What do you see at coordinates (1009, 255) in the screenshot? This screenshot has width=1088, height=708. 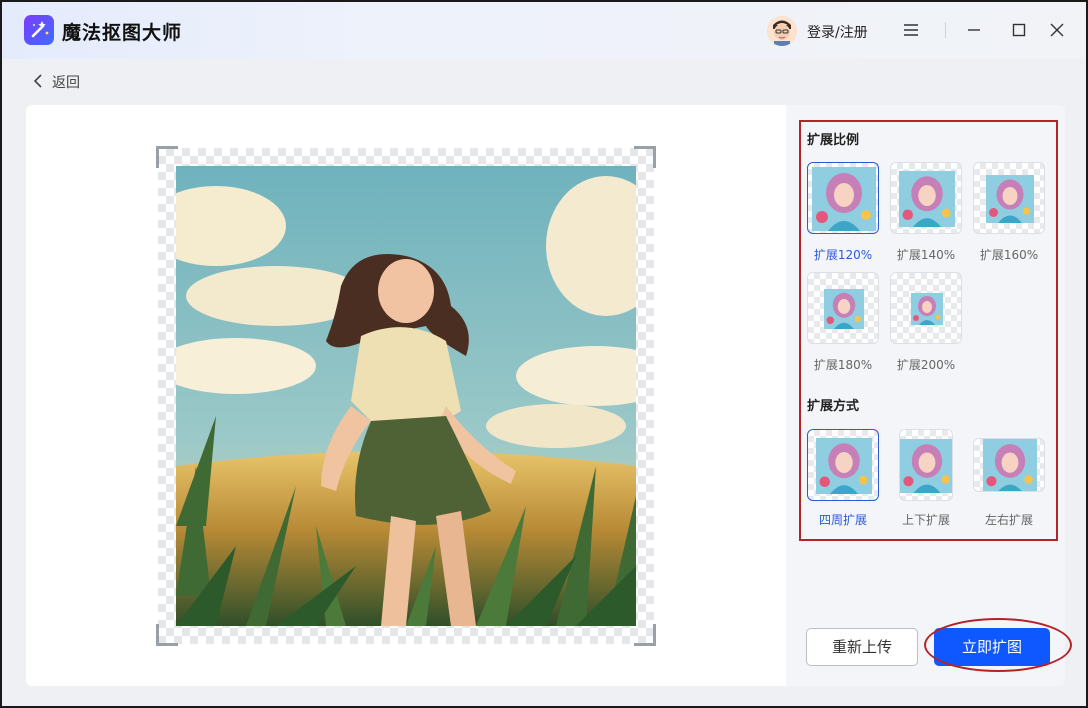 I see `ratio-label-160: 扩展160%` at bounding box center [1009, 255].